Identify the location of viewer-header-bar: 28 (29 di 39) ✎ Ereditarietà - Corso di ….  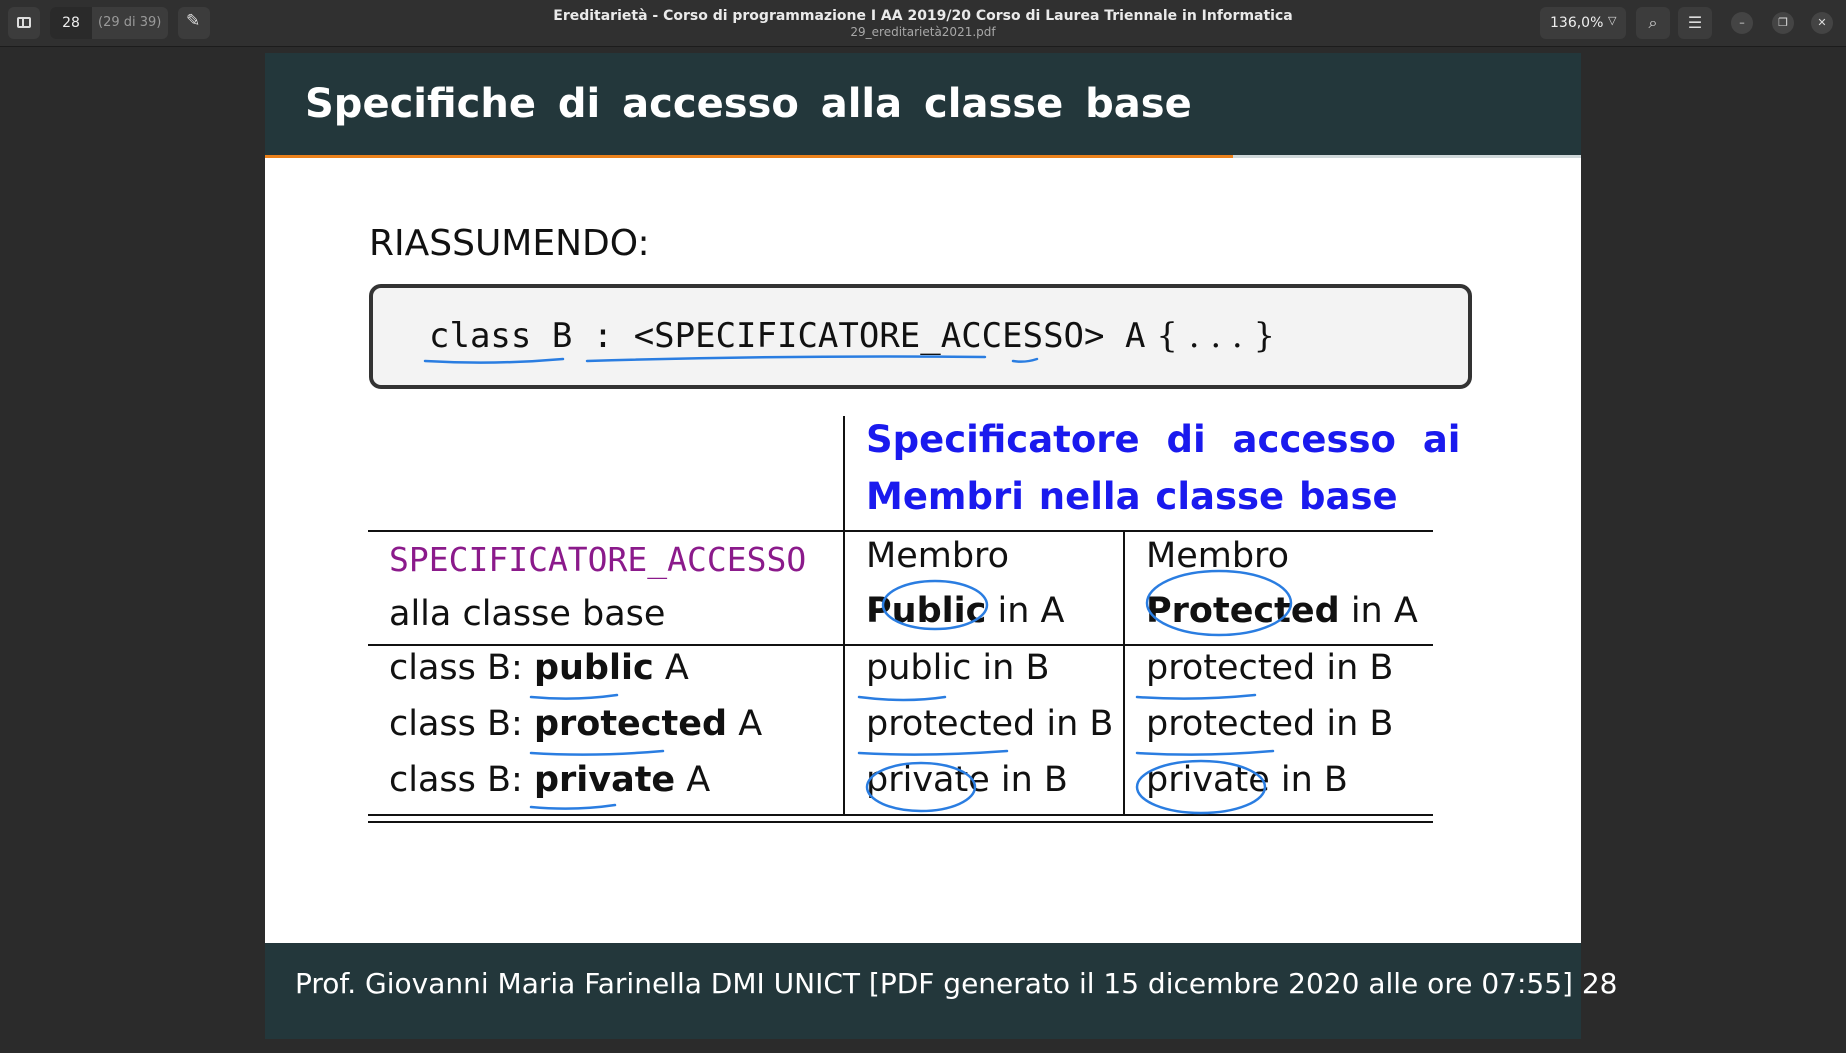
(923, 23).